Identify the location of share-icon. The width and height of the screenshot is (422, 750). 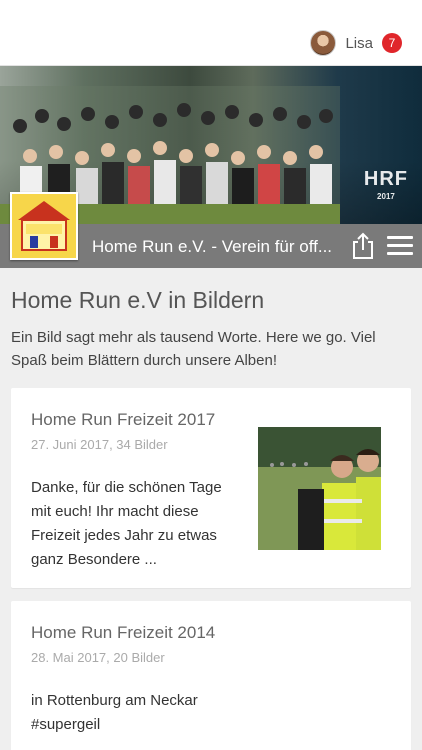
(363, 246).